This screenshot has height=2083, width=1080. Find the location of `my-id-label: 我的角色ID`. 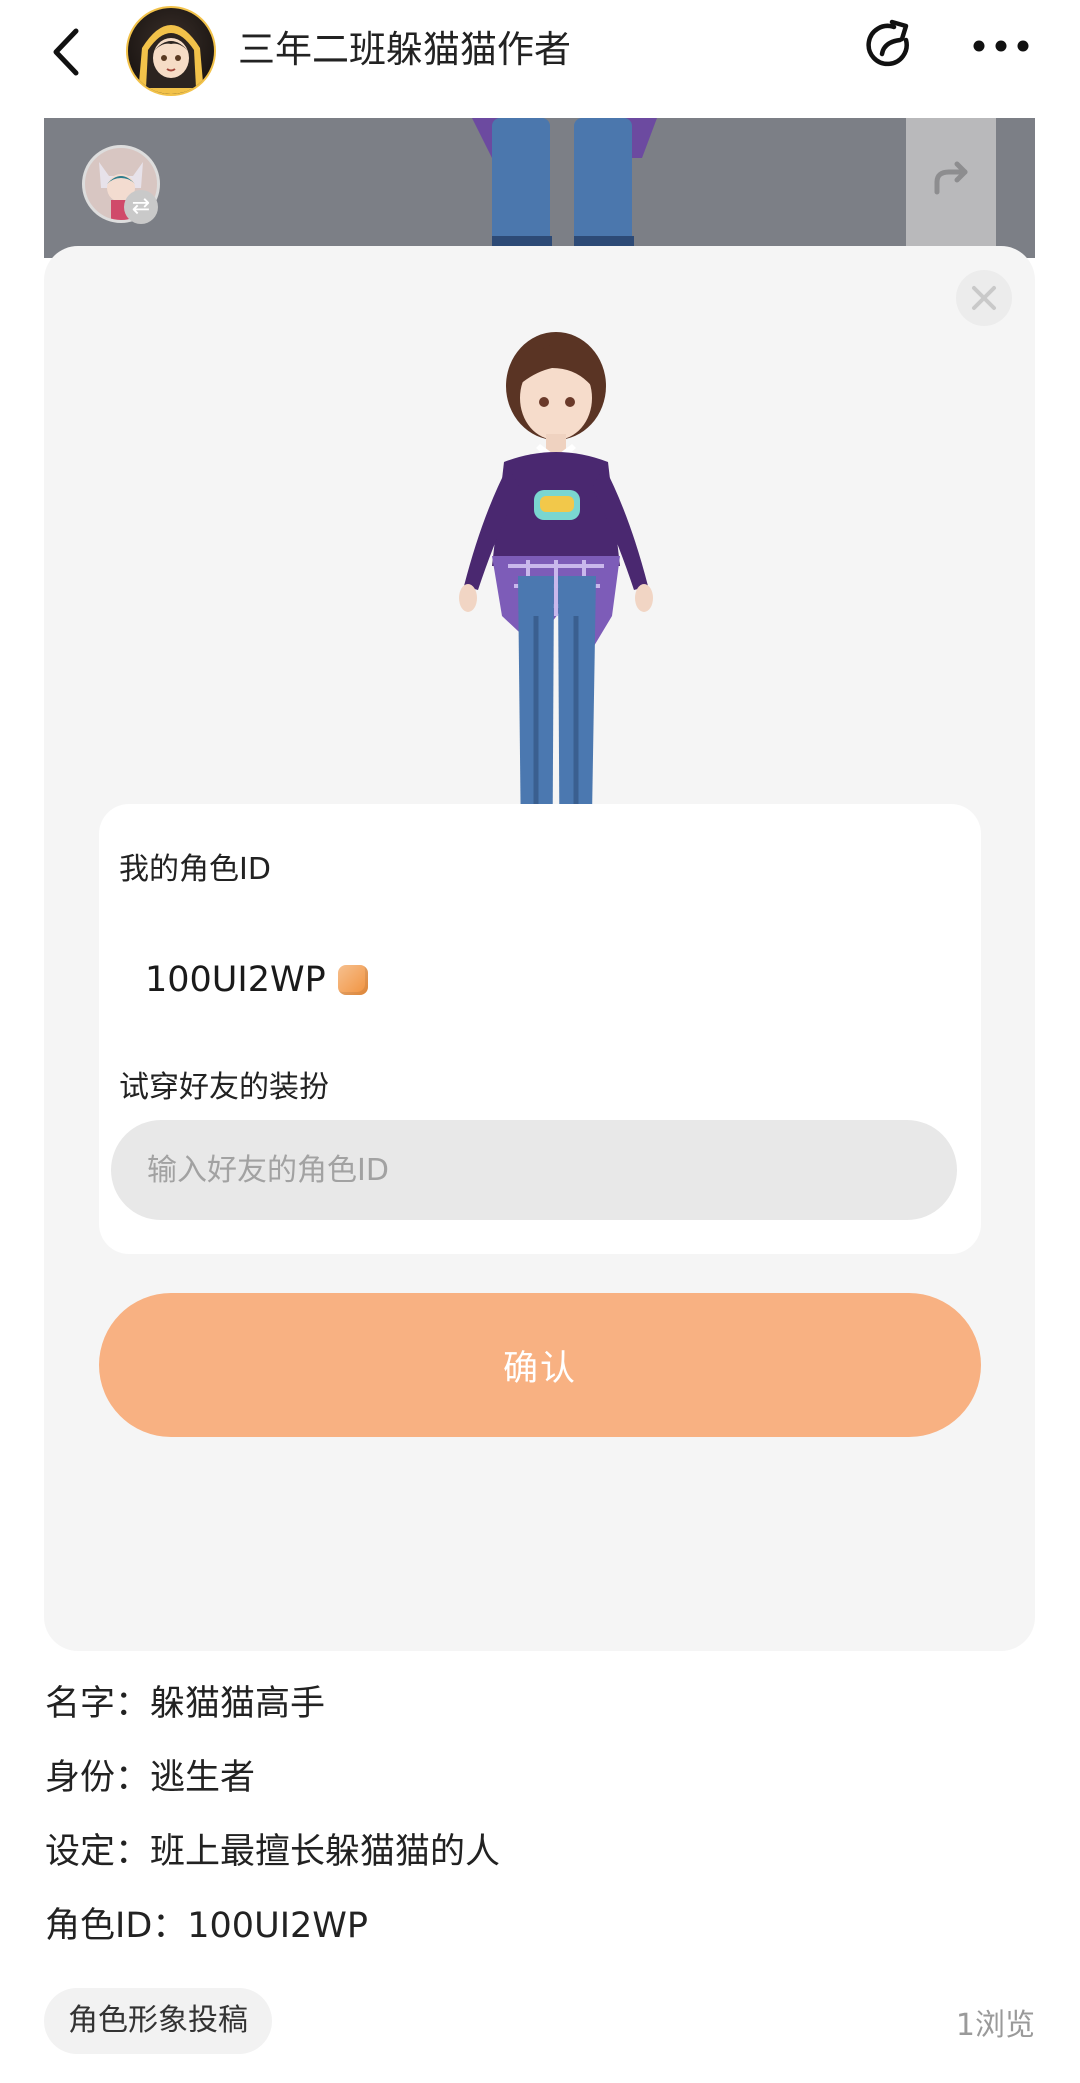

my-id-label: 我的角色ID is located at coordinates (195, 869).